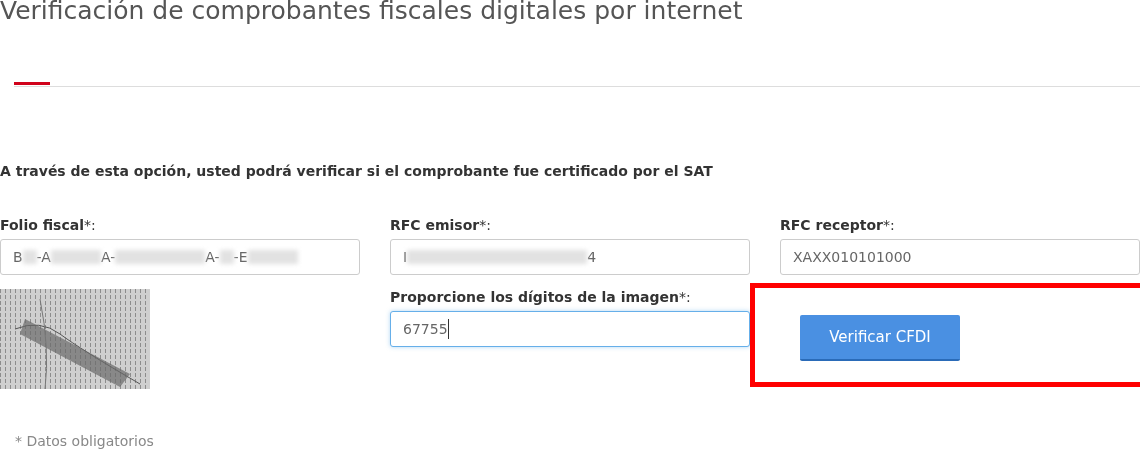 The height and width of the screenshot is (455, 1140). What do you see at coordinates (880, 338) in the screenshot?
I see `verify-button: Verificar CFDI` at bounding box center [880, 338].